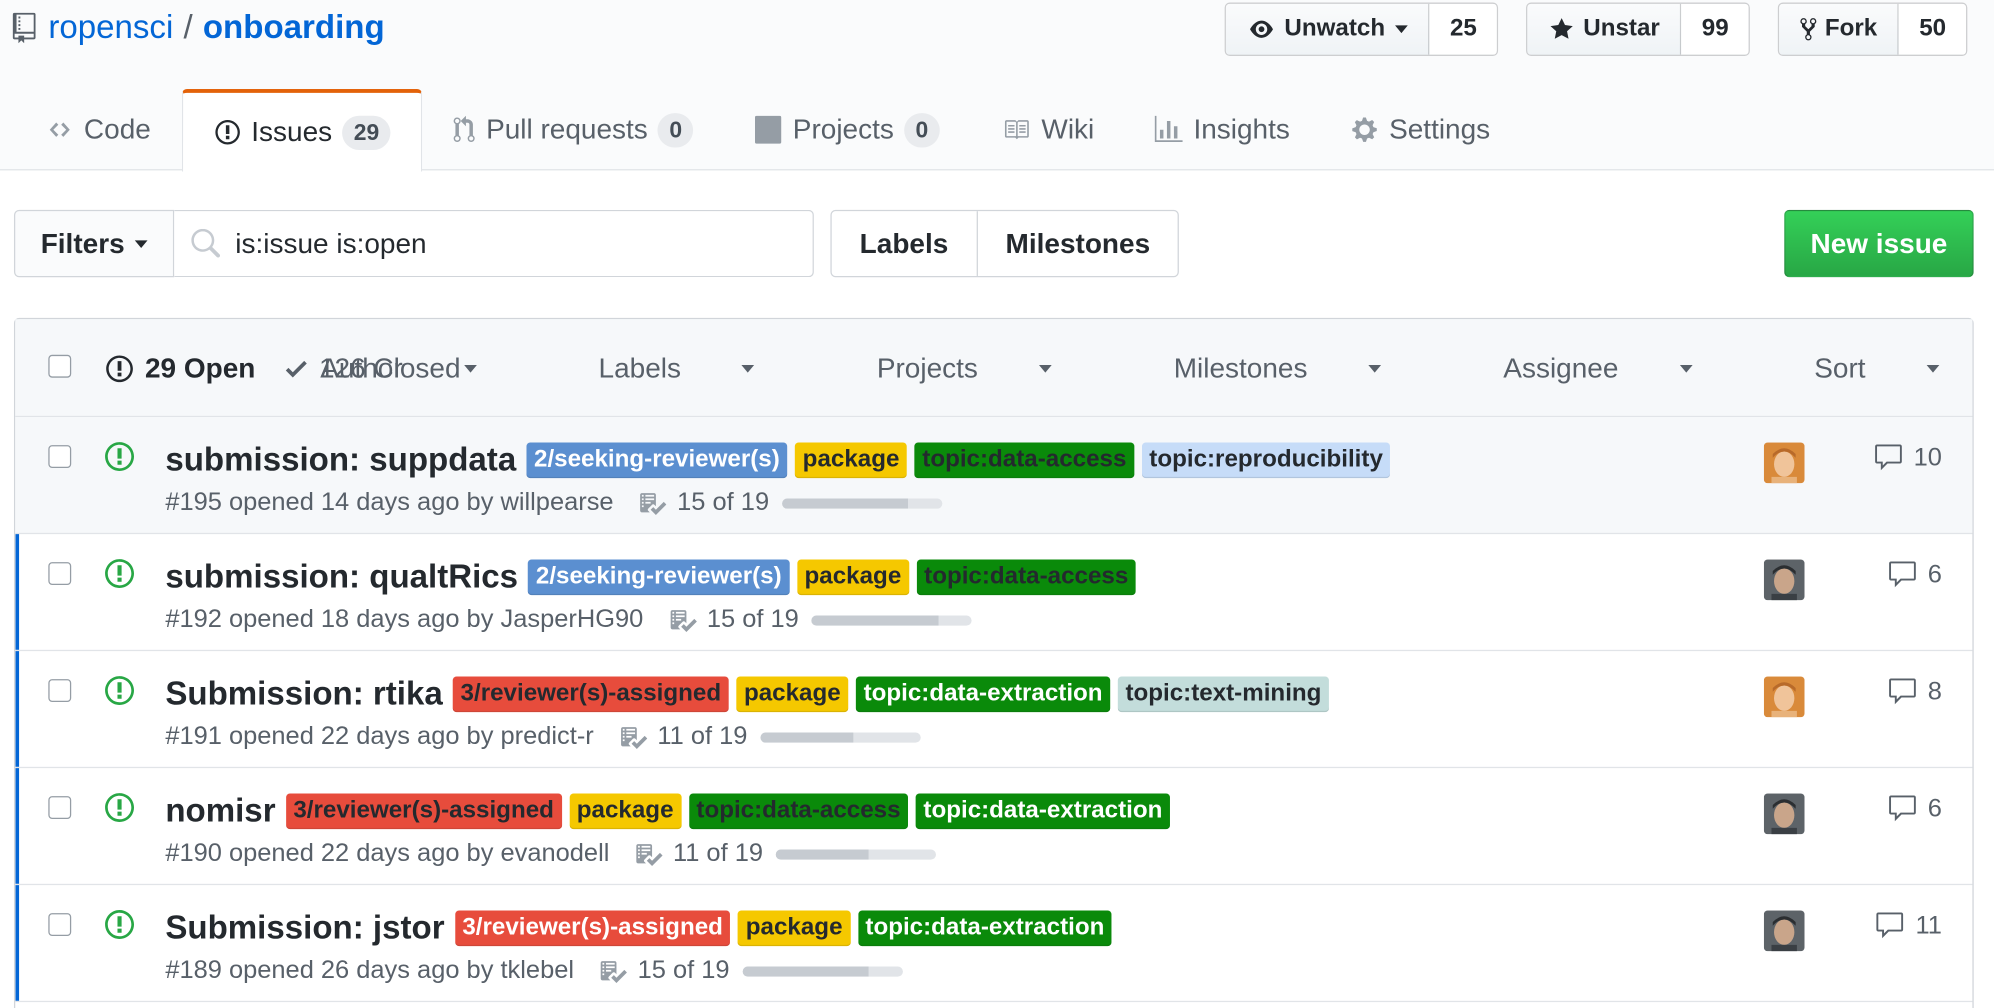 This screenshot has height=1008, width=1994. Describe the element at coordinates (1047, 129) in the screenshot. I see `tab-wiki: Wiki` at that location.